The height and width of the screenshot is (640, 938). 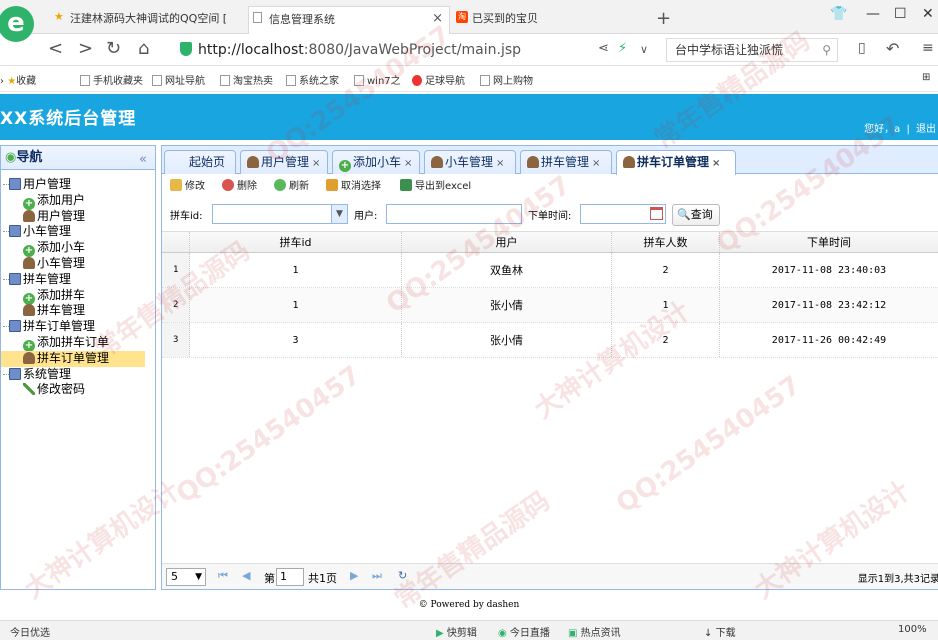 I want to click on tree-item-add-user: + 添加用户, so click(x=78, y=201).